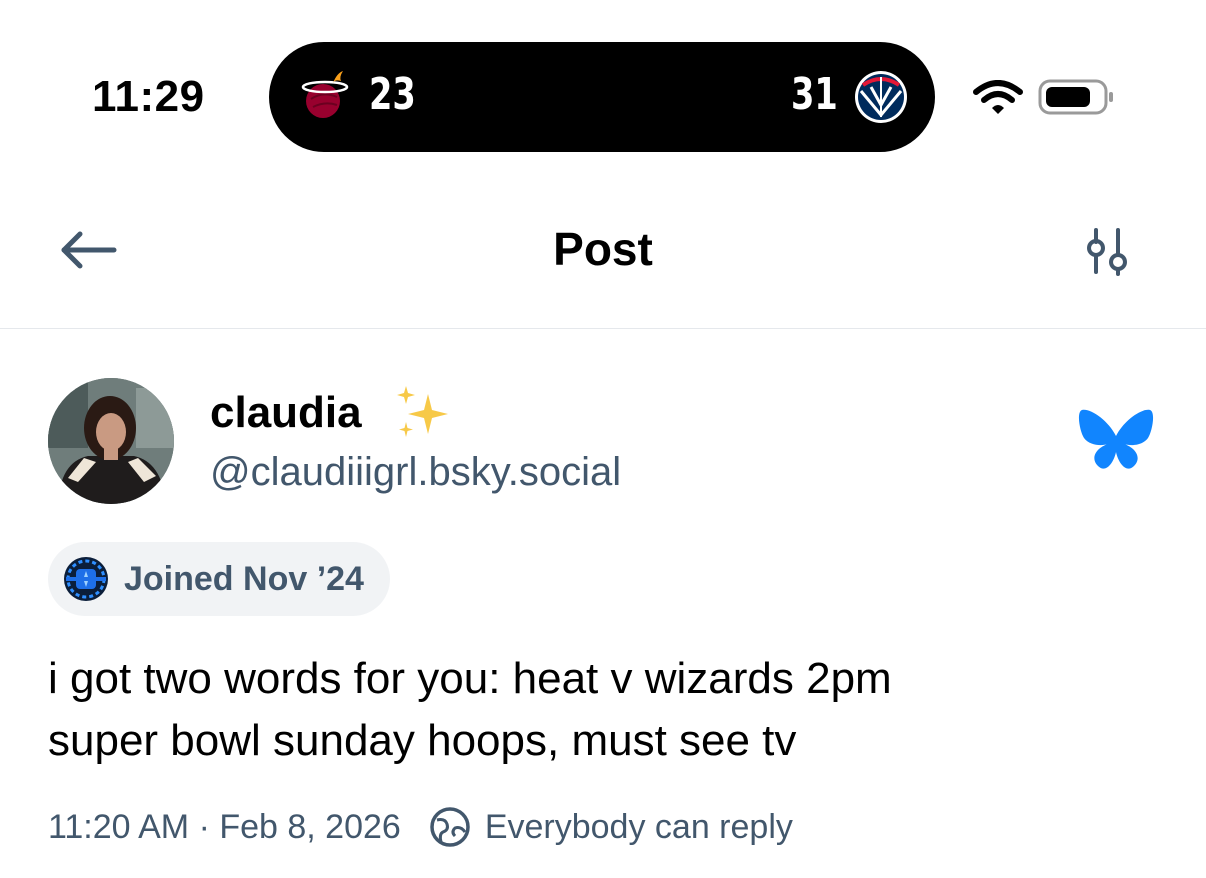 This screenshot has width=1206, height=878. Describe the element at coordinates (244, 578) in the screenshot. I see `joined-text: Joined Nov ’24` at that location.